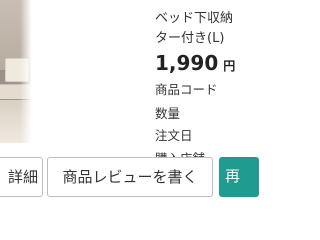  I want to click on product-title-line2: ター付き(L), so click(190, 38).